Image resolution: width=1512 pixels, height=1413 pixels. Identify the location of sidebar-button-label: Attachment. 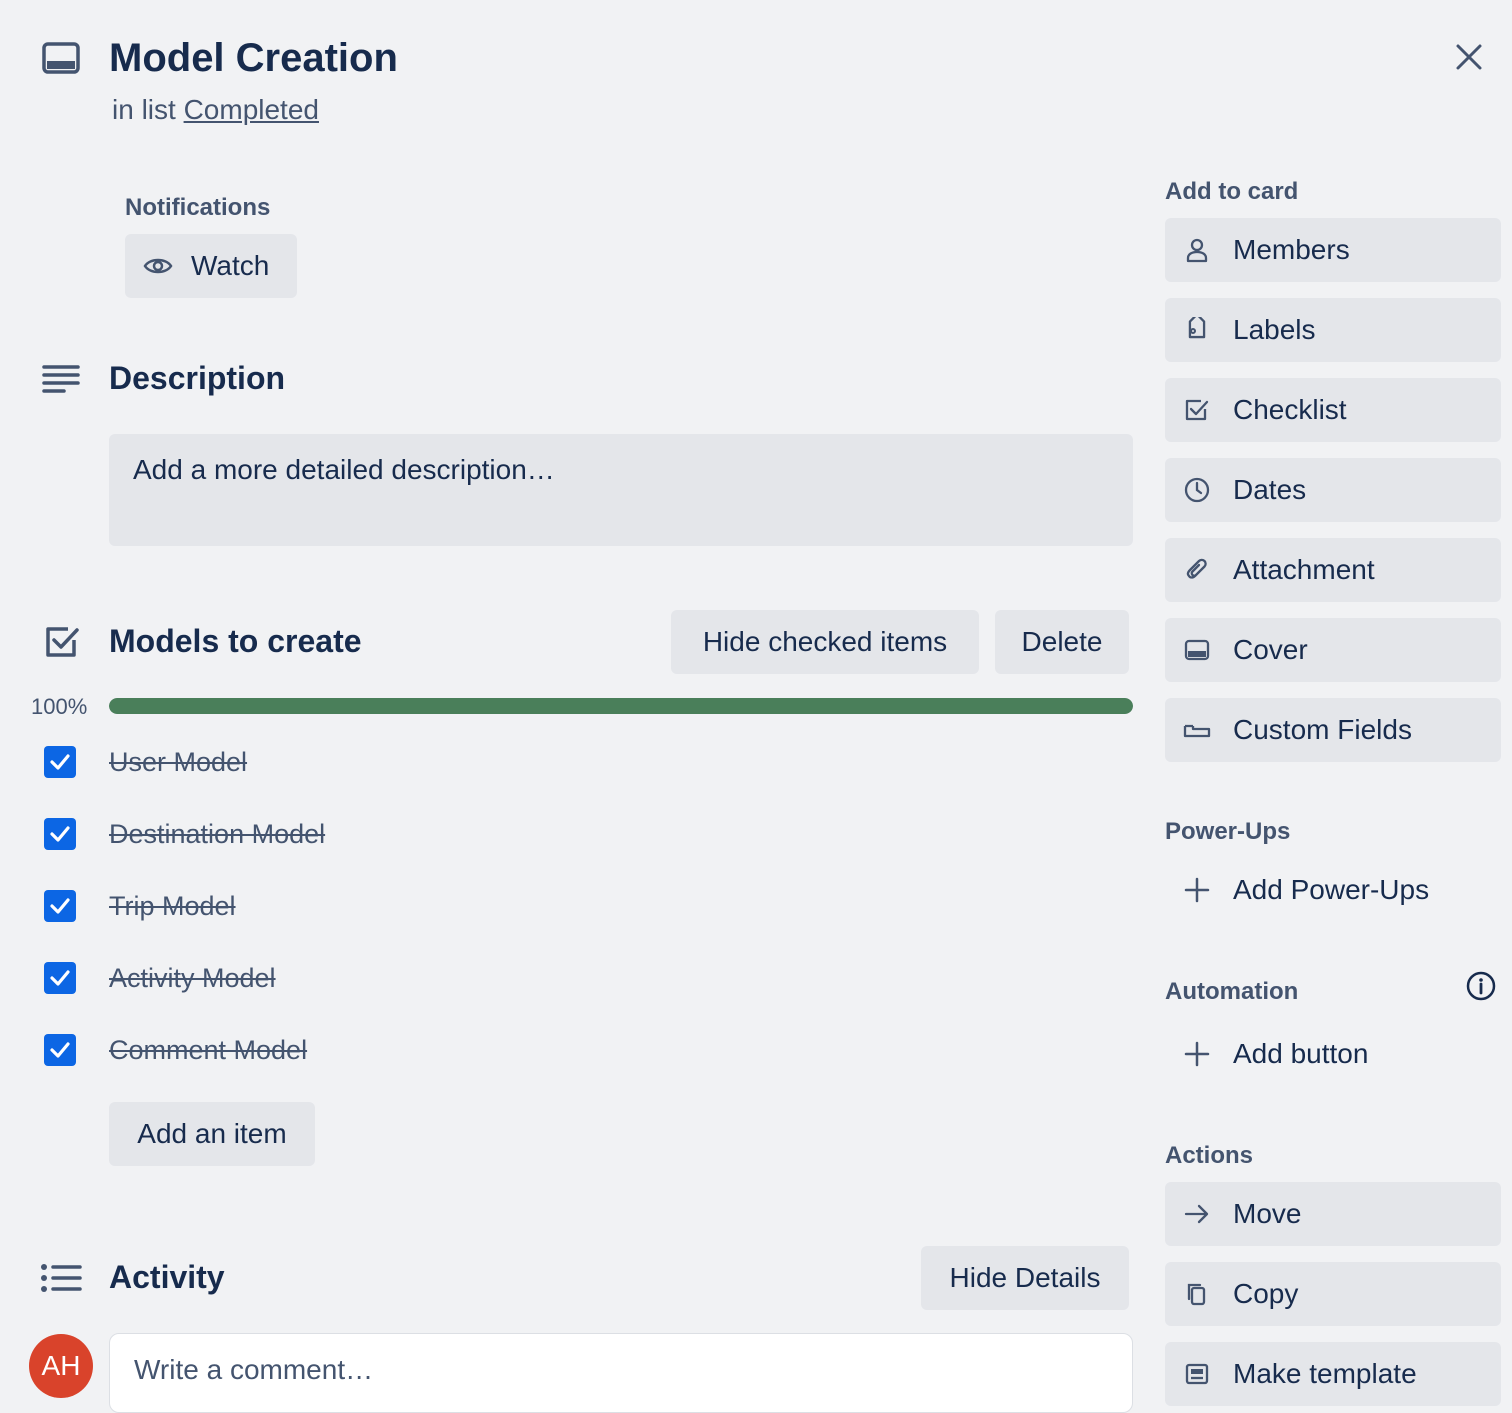
(1304, 569).